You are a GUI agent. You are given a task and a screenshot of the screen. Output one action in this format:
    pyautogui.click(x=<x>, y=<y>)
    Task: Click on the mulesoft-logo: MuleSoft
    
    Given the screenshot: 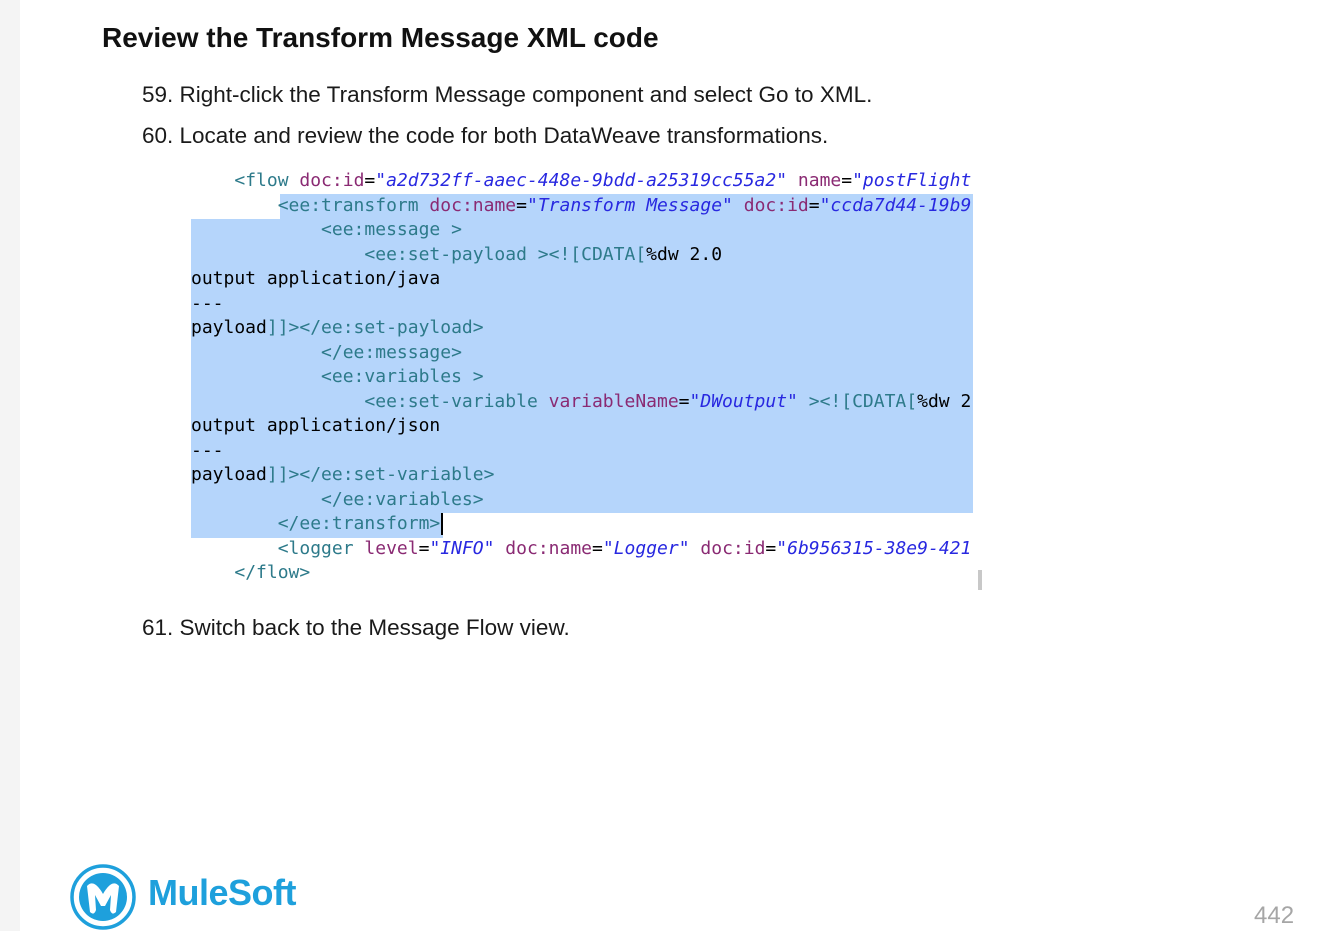 What is the action you would take?
    pyautogui.click(x=185, y=897)
    